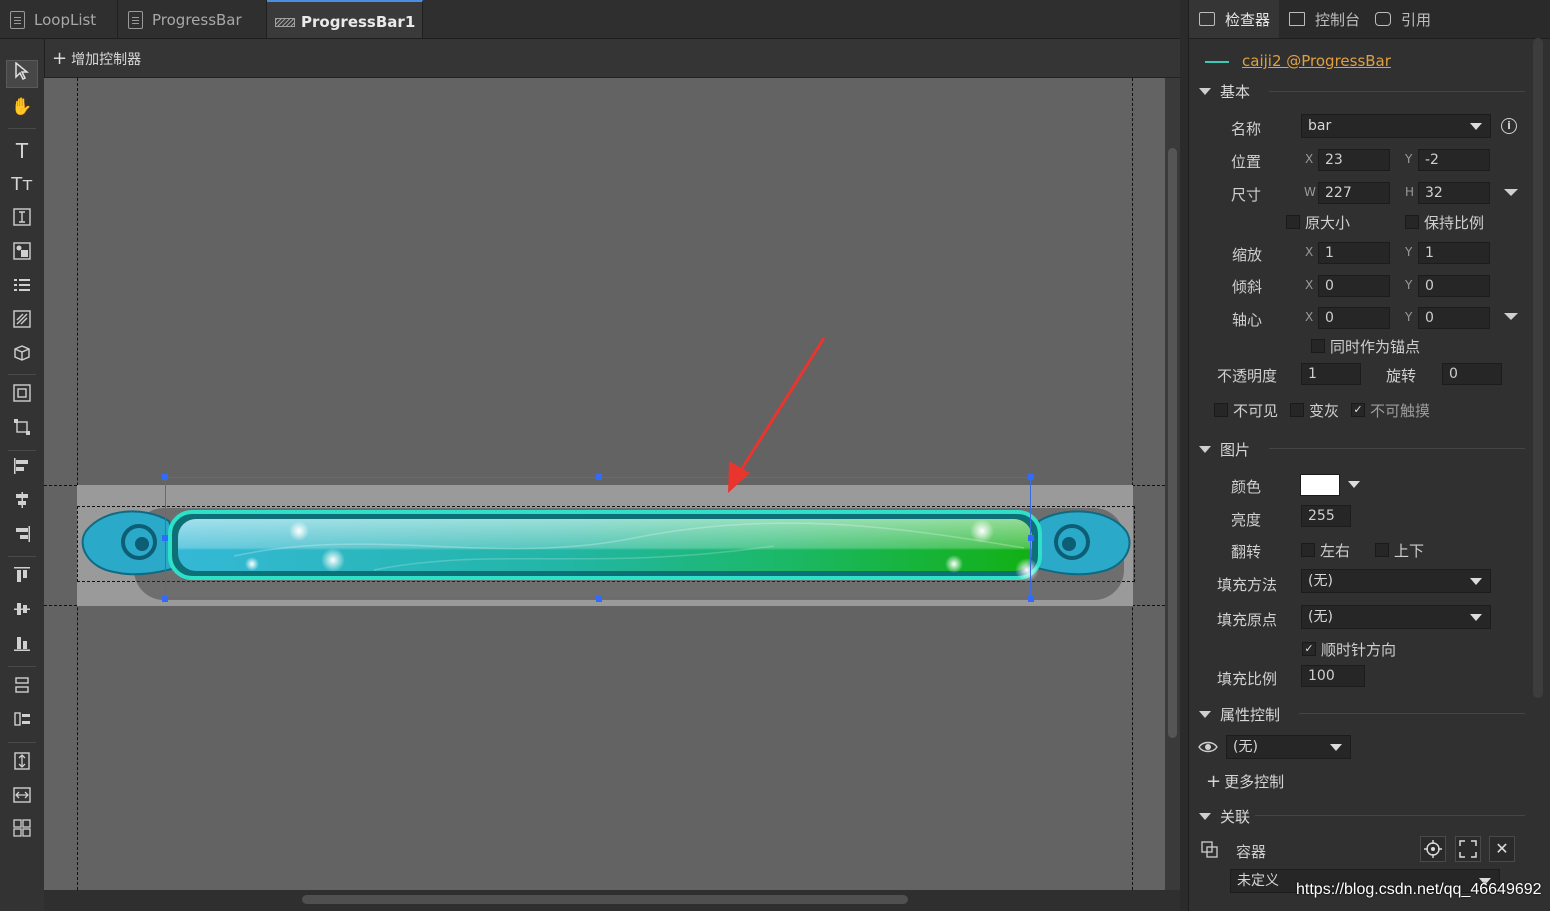 This screenshot has height=911, width=1550. I want to click on fill-ratio-input: 100, so click(1333, 676).